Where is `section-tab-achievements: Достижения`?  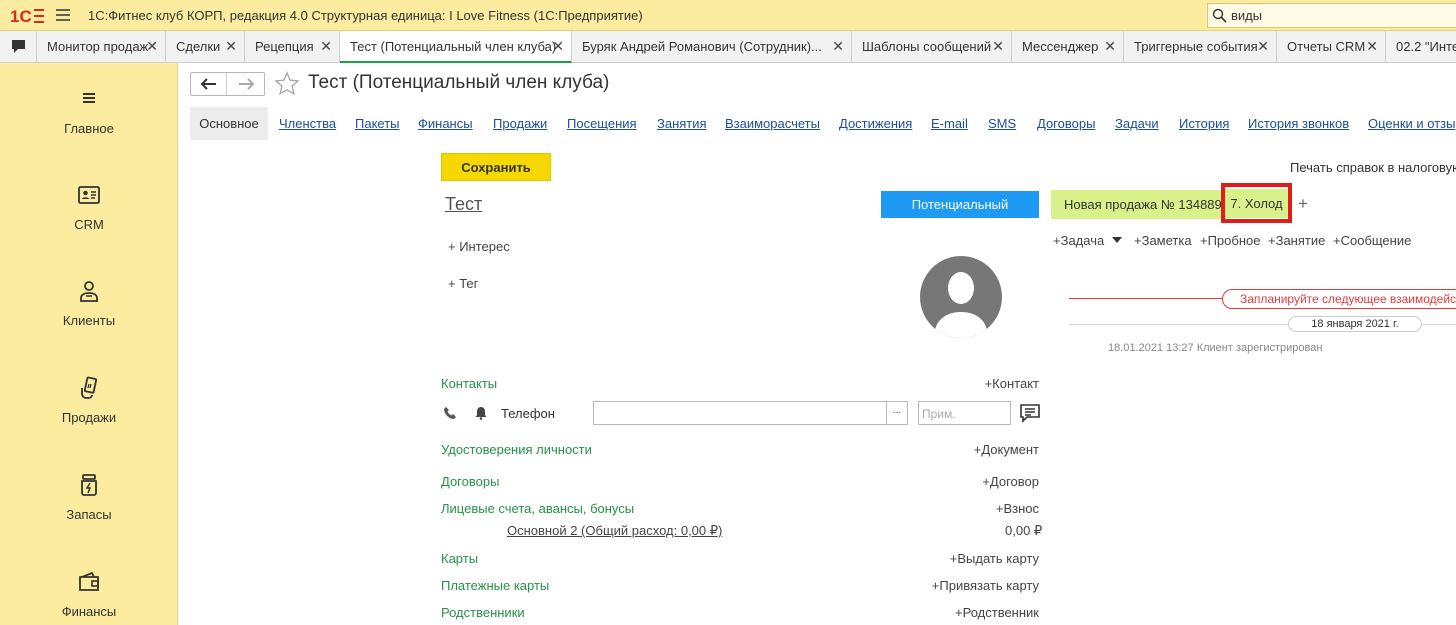 section-tab-achievements: Достижения is located at coordinates (875, 123).